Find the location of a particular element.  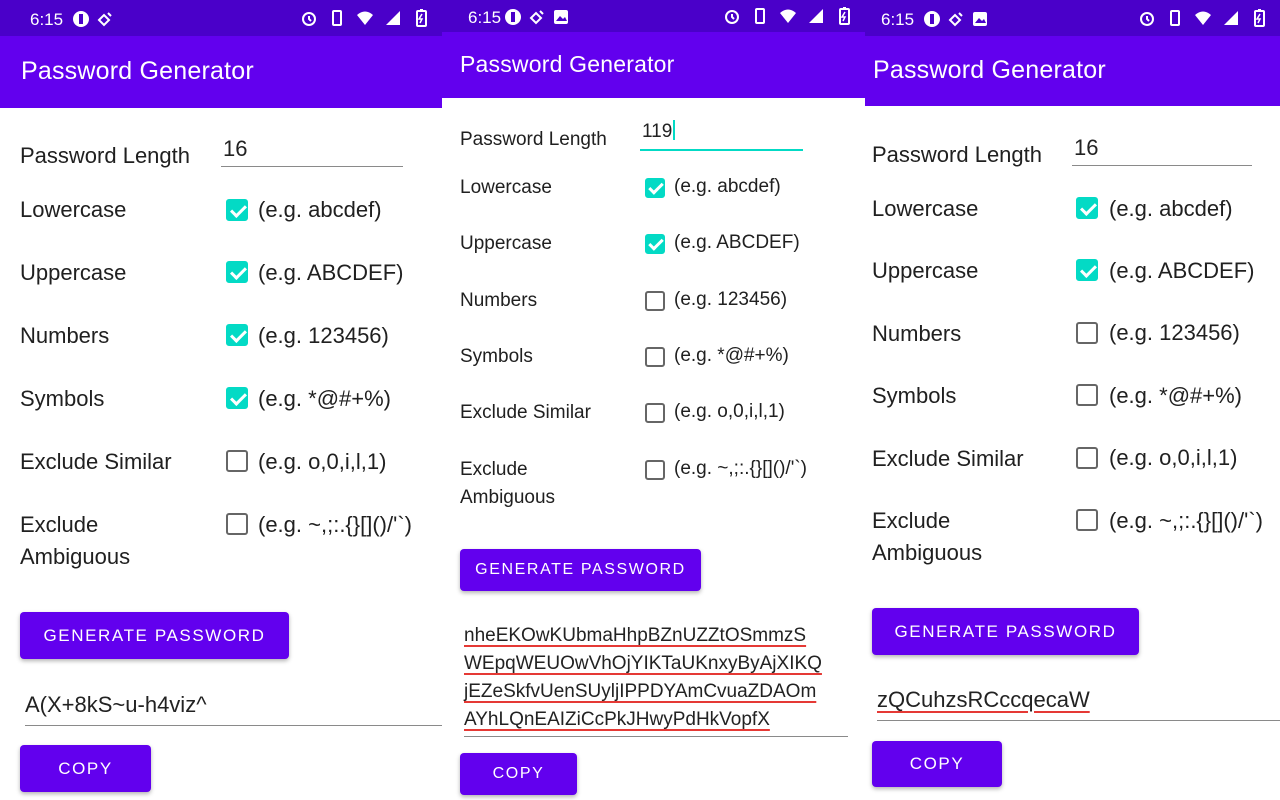

exclude-similar-hint: (e.g. o,0,i,l,1) is located at coordinates (729, 411).